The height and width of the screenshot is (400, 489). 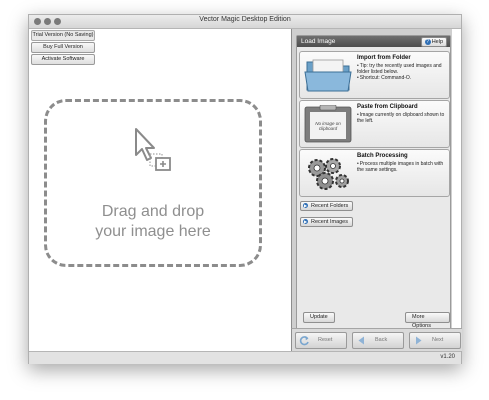 What do you see at coordinates (153, 211) in the screenshot?
I see `drop-zone-line-1: Drag and drop` at bounding box center [153, 211].